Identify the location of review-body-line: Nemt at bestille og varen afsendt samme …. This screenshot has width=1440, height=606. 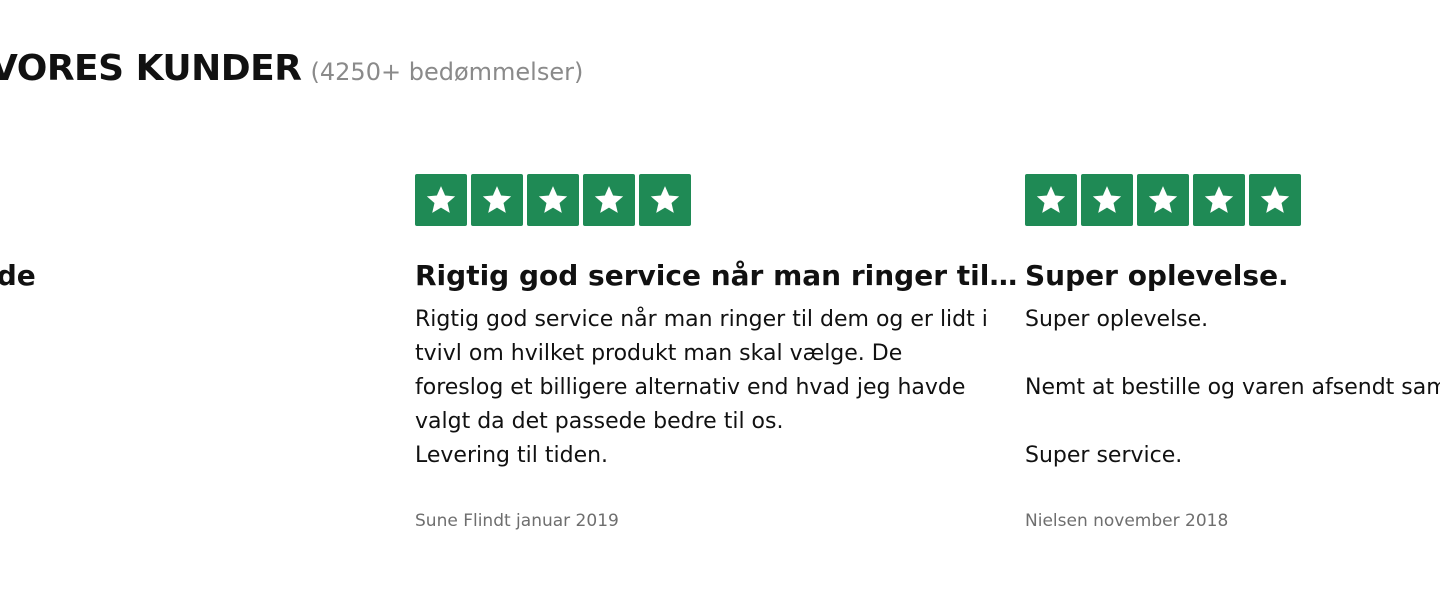
(1232, 387).